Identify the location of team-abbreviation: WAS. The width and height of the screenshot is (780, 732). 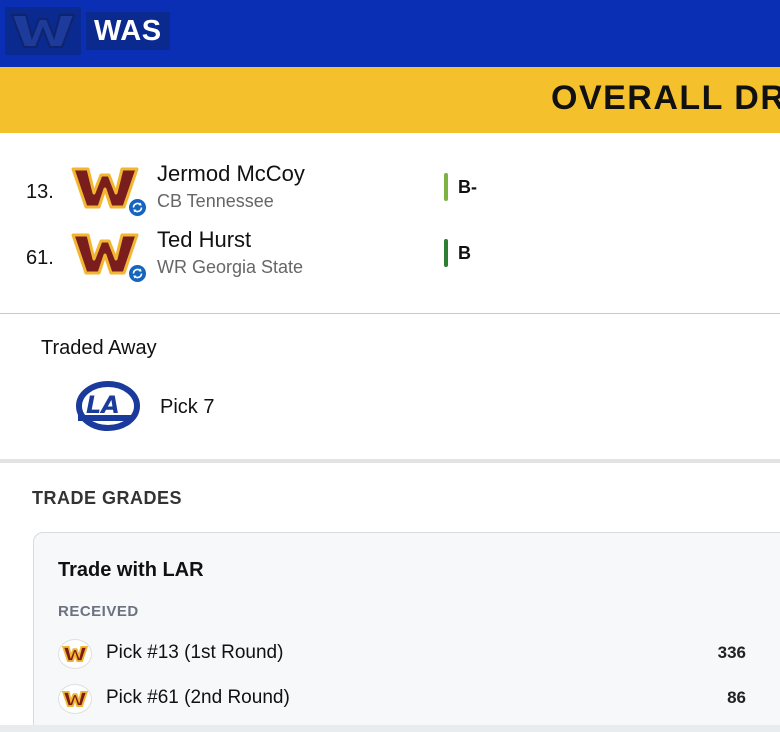
(128, 31).